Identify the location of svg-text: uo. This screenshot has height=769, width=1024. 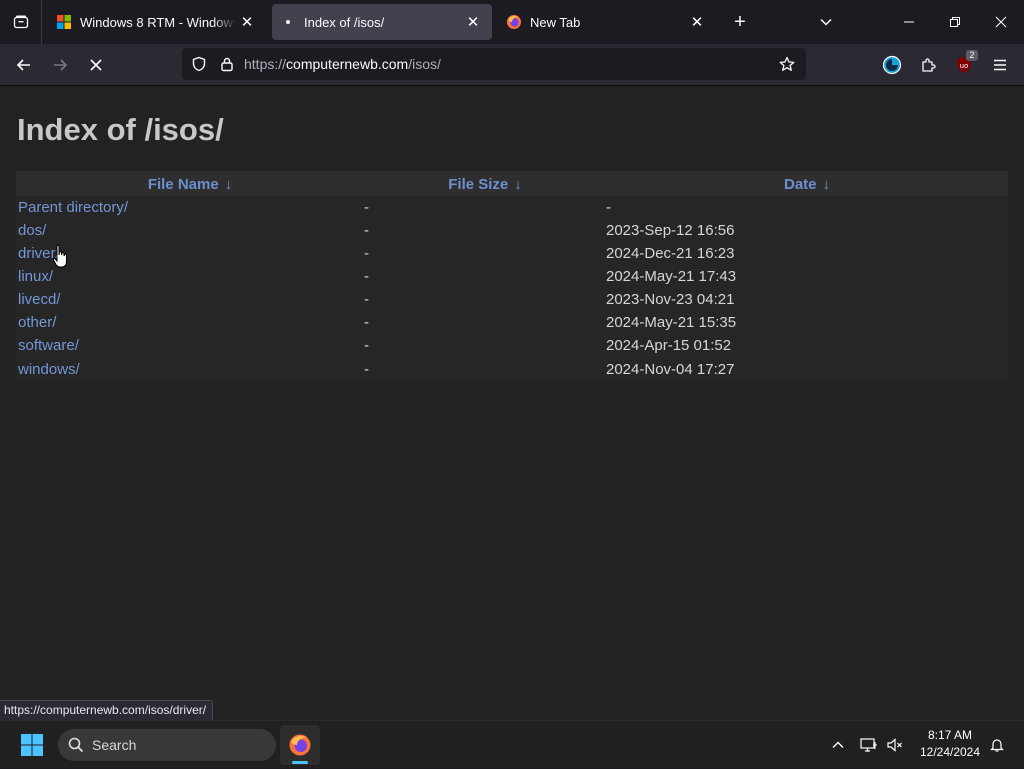
(964, 66).